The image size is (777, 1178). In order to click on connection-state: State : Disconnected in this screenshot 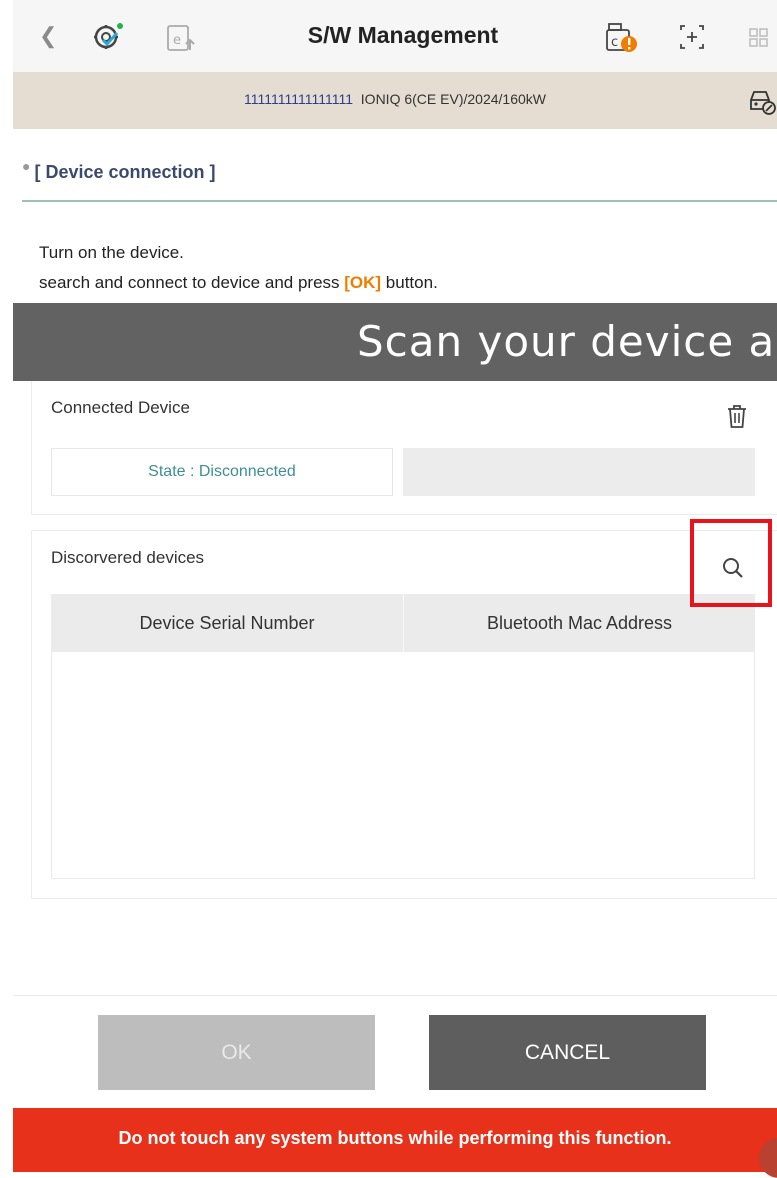, I will do `click(222, 472)`.